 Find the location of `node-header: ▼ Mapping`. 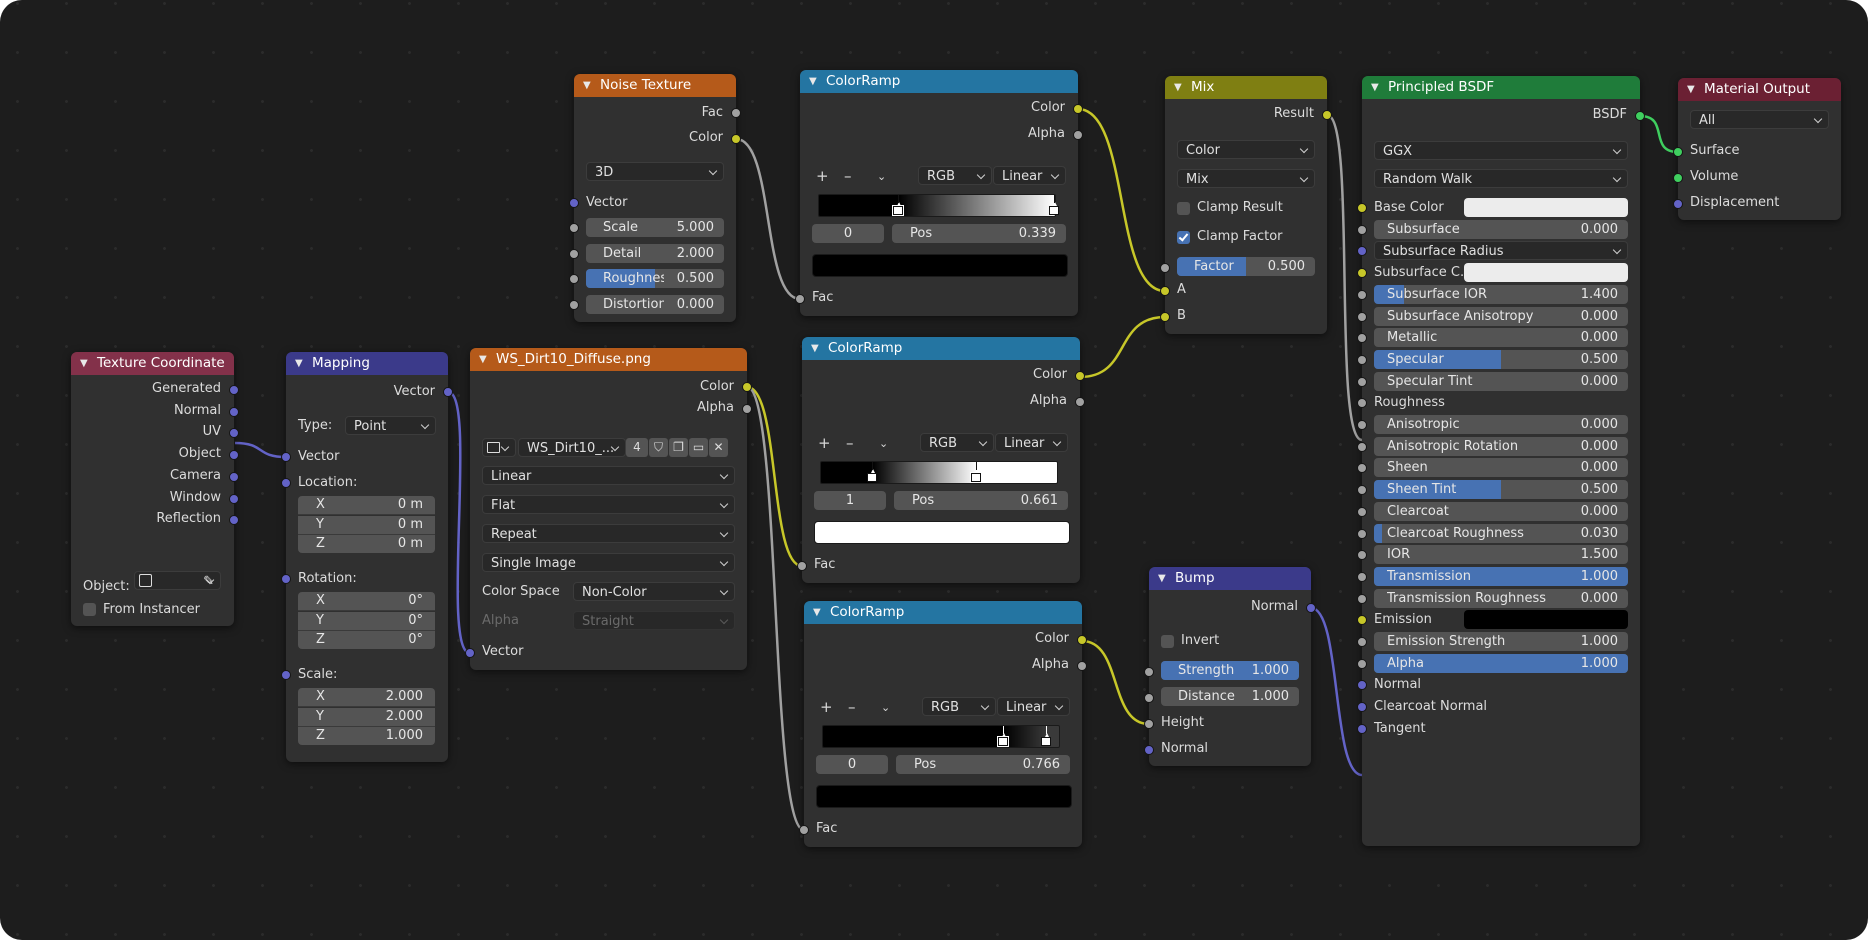

node-header: ▼ Mapping is located at coordinates (367, 363).